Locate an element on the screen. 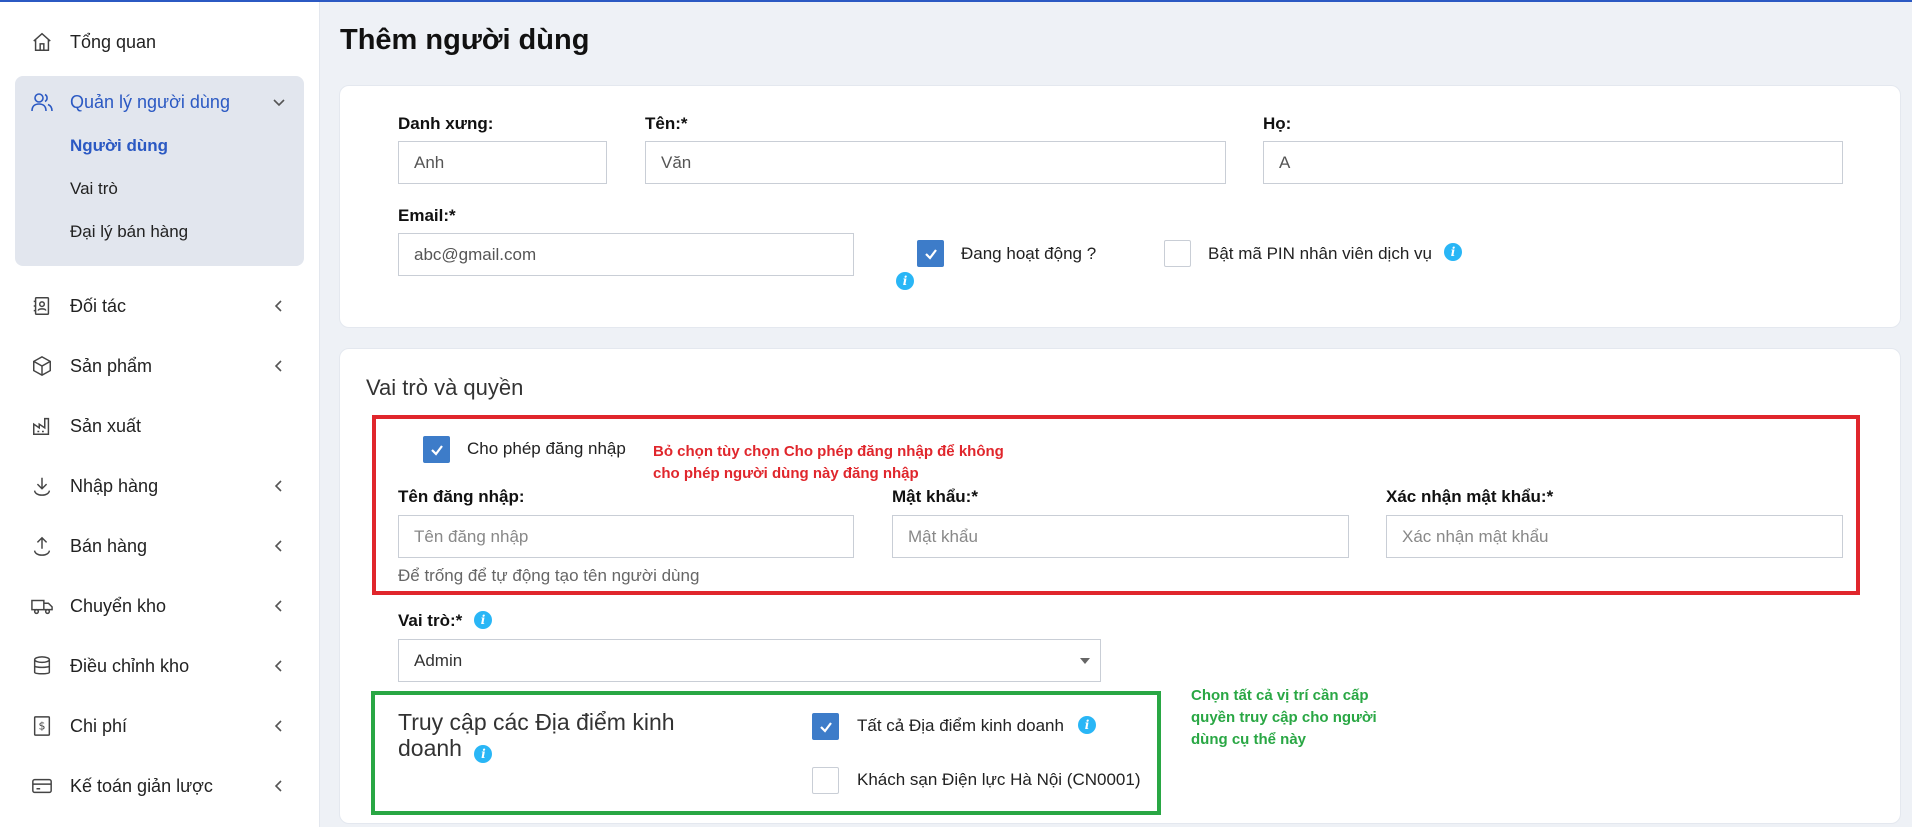 The image size is (1912, 827). username-hint: Để trống để tự động tạo tên người dùng is located at coordinates (549, 575).